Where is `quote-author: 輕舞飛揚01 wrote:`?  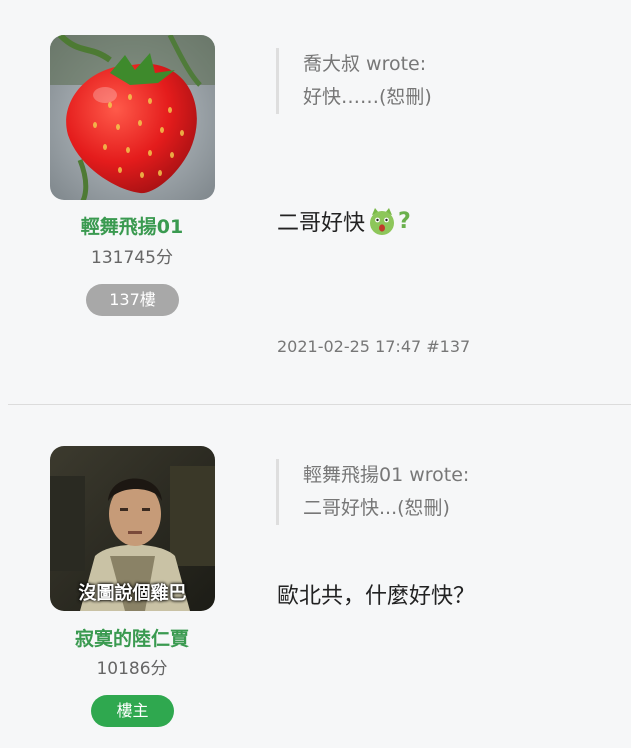 quote-author: 輕舞飛揚01 wrote: is located at coordinates (386, 475).